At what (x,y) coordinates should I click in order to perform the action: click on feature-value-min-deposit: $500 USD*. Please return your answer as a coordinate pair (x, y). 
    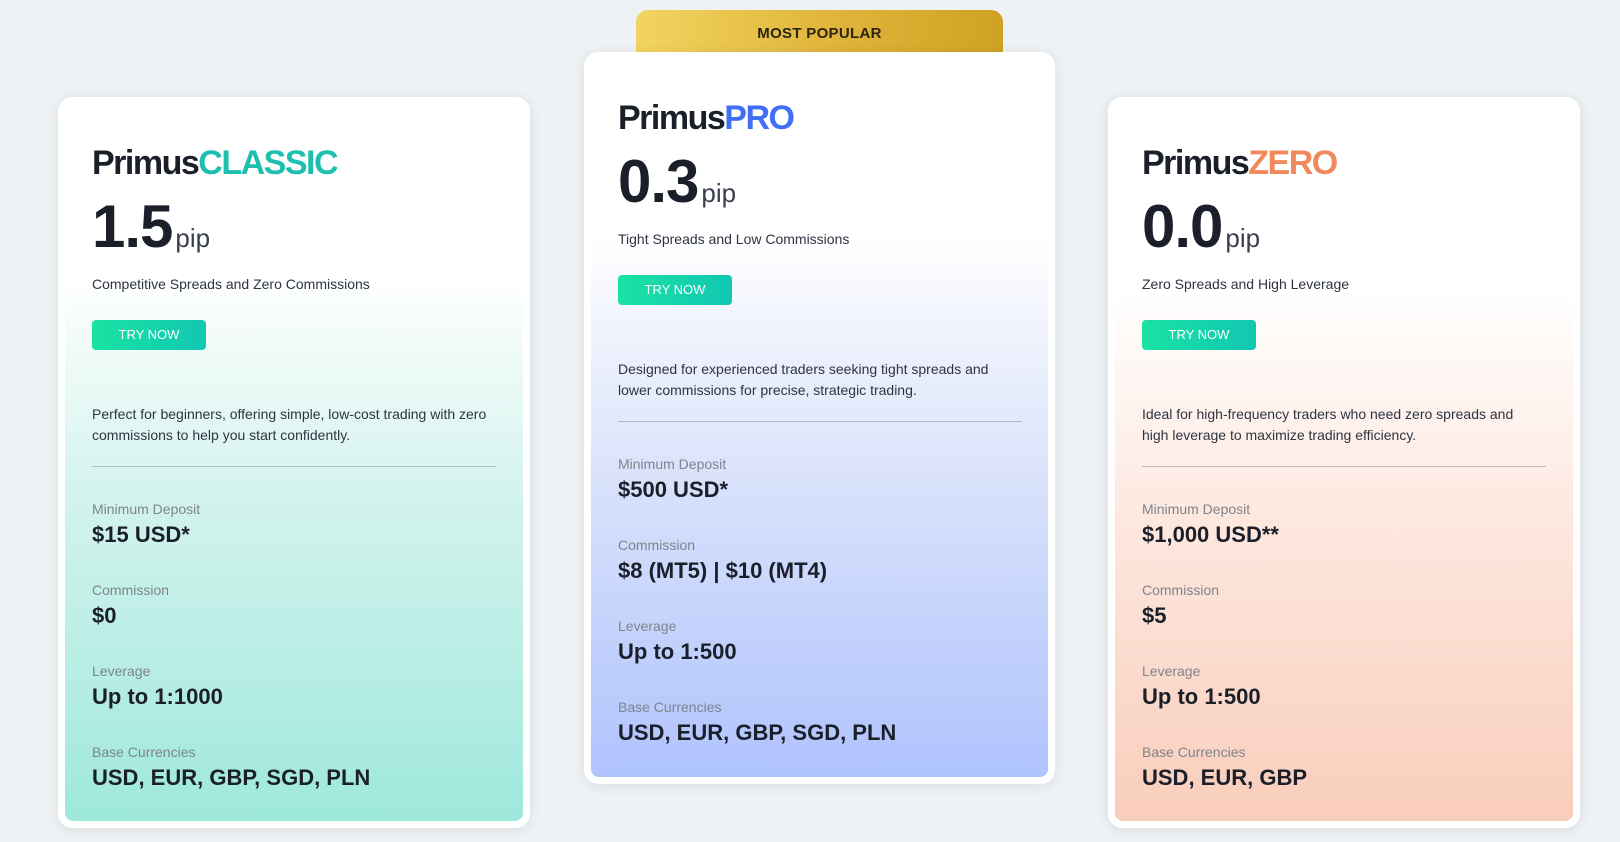
    Looking at the image, I should click on (673, 489).